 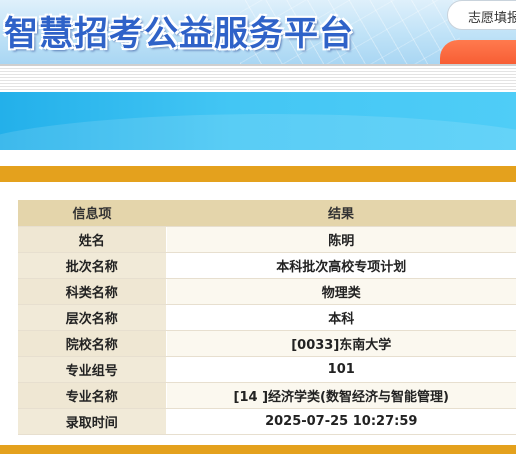 I want to click on row-label: 层次名称, so click(x=92, y=317).